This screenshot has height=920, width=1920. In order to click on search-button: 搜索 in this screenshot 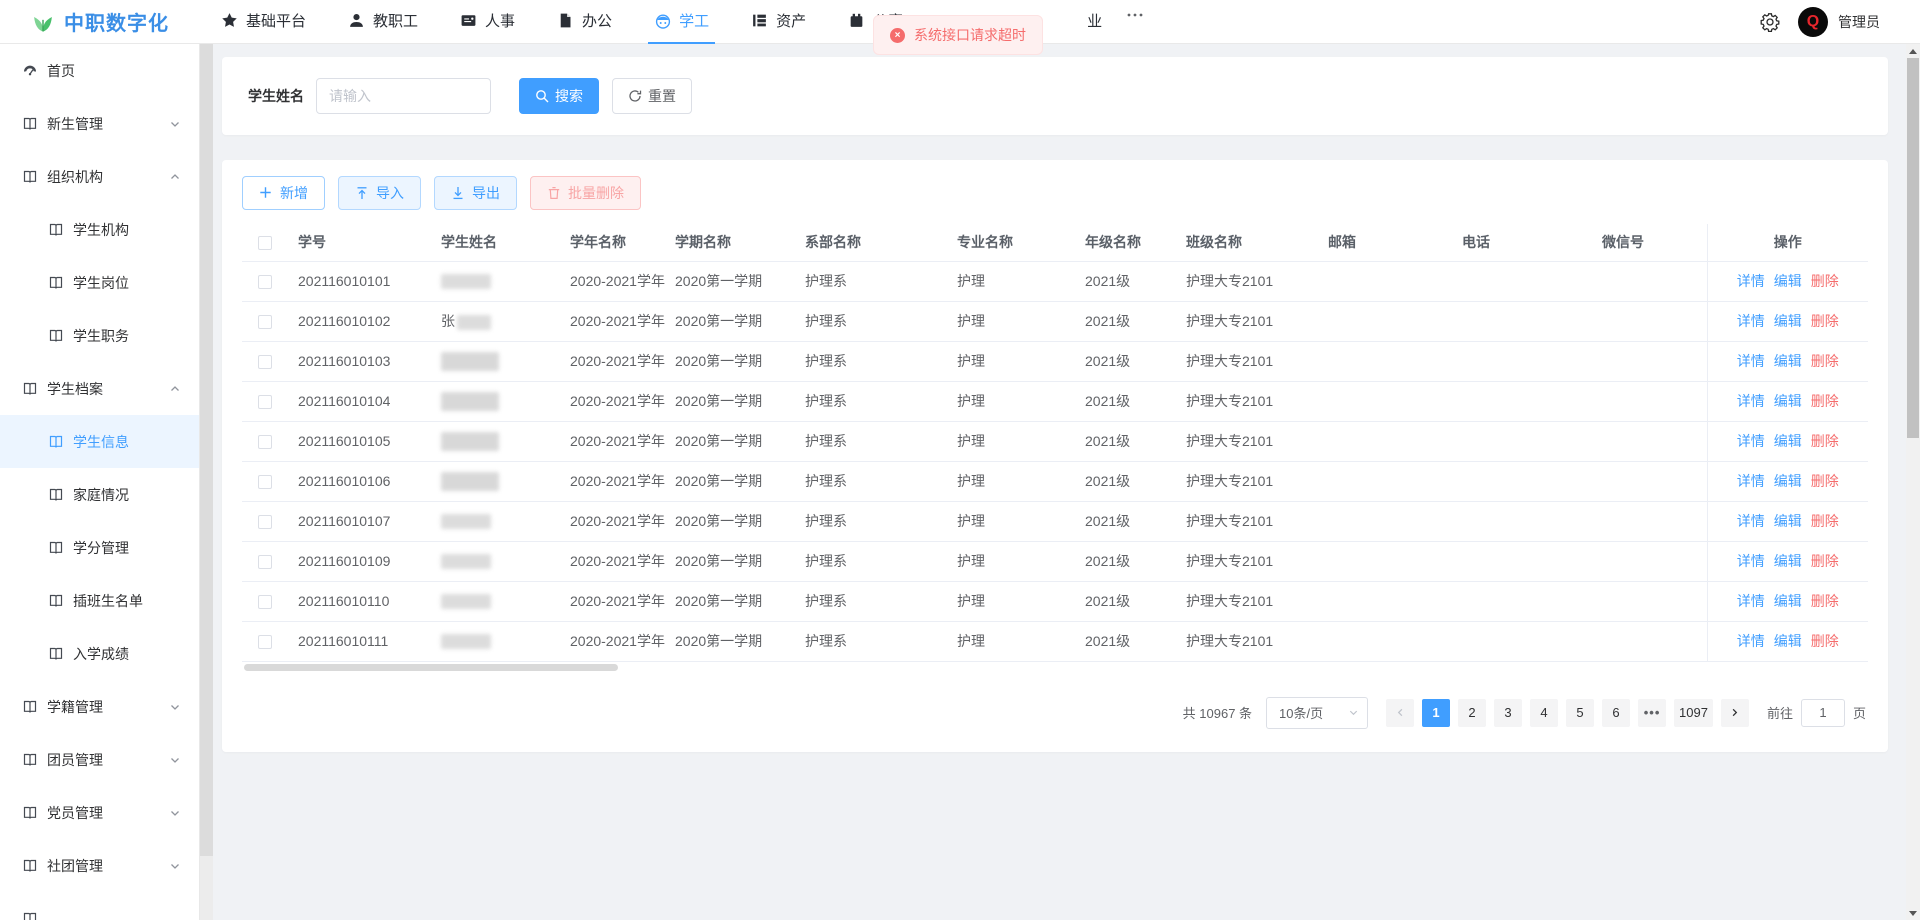, I will do `click(559, 96)`.